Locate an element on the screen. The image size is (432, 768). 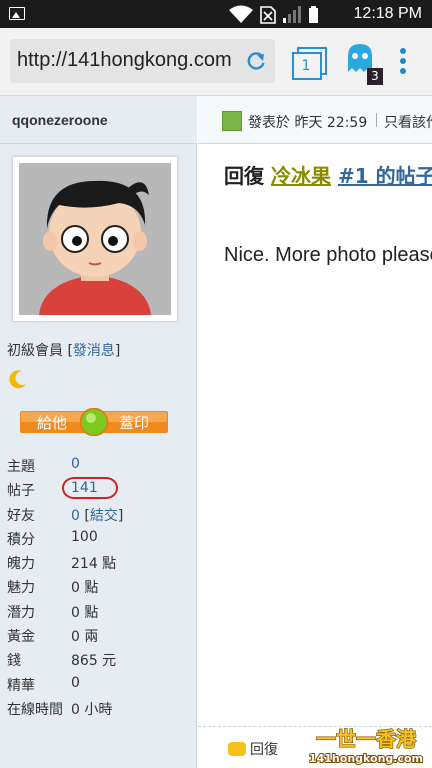
stat-value: 141 is located at coordinates (84, 488).